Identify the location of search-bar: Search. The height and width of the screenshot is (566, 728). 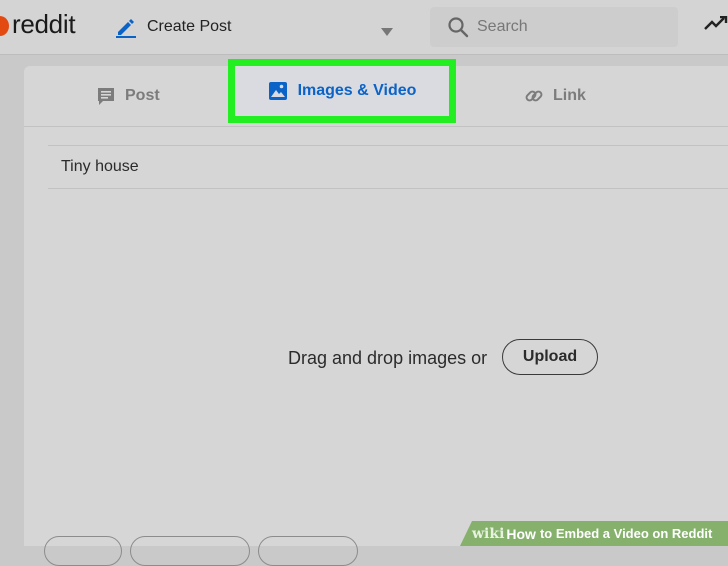
(554, 27).